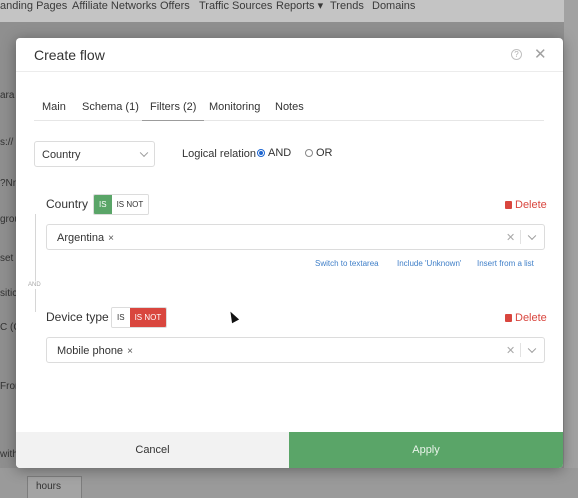 The width and height of the screenshot is (578, 498). I want to click on bg-nav-item-affiliate-networks: Affiliate Networks, so click(114, 6).